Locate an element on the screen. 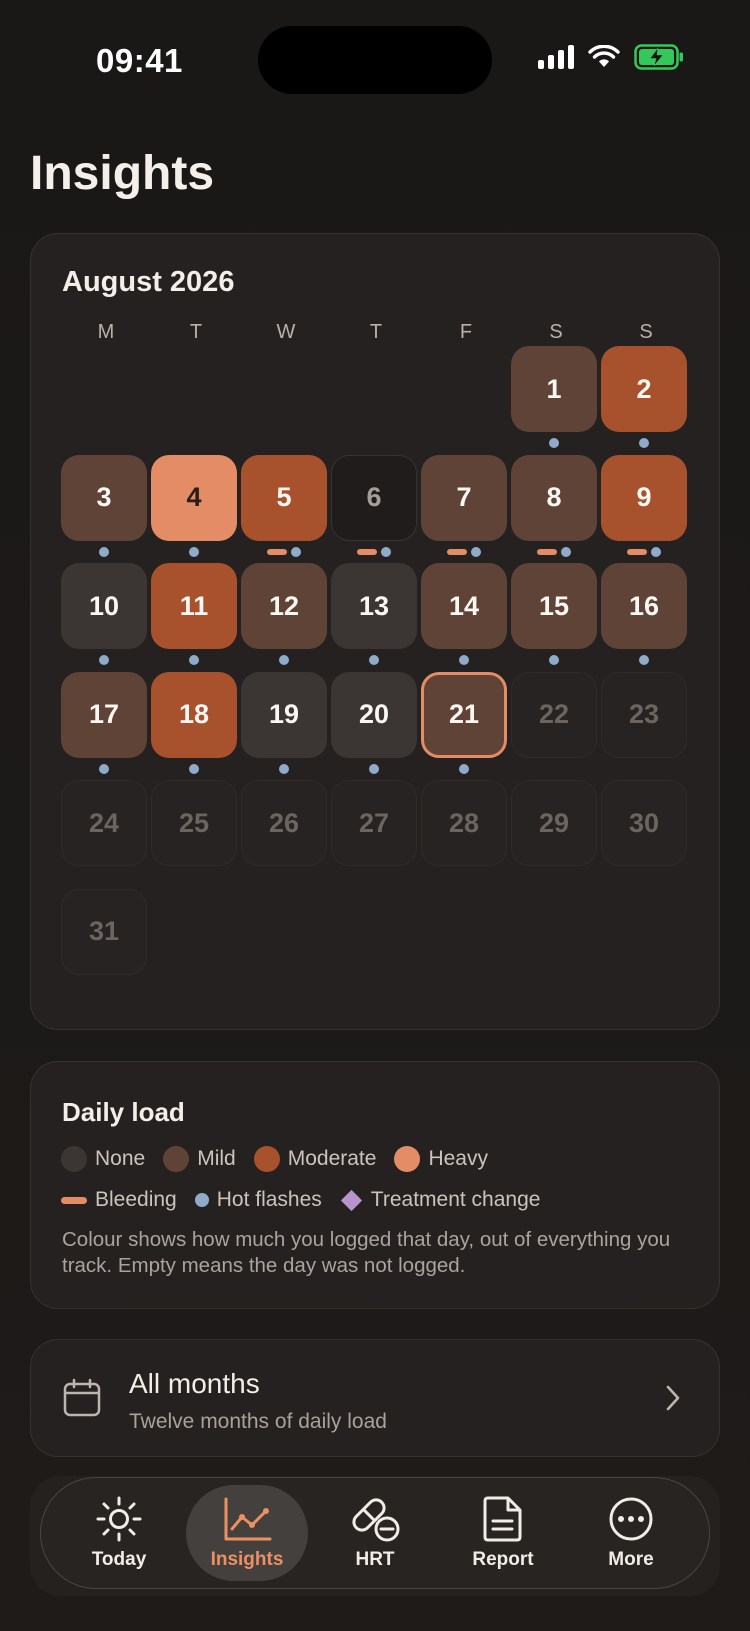  calendar-day: 19 is located at coordinates (284, 714).